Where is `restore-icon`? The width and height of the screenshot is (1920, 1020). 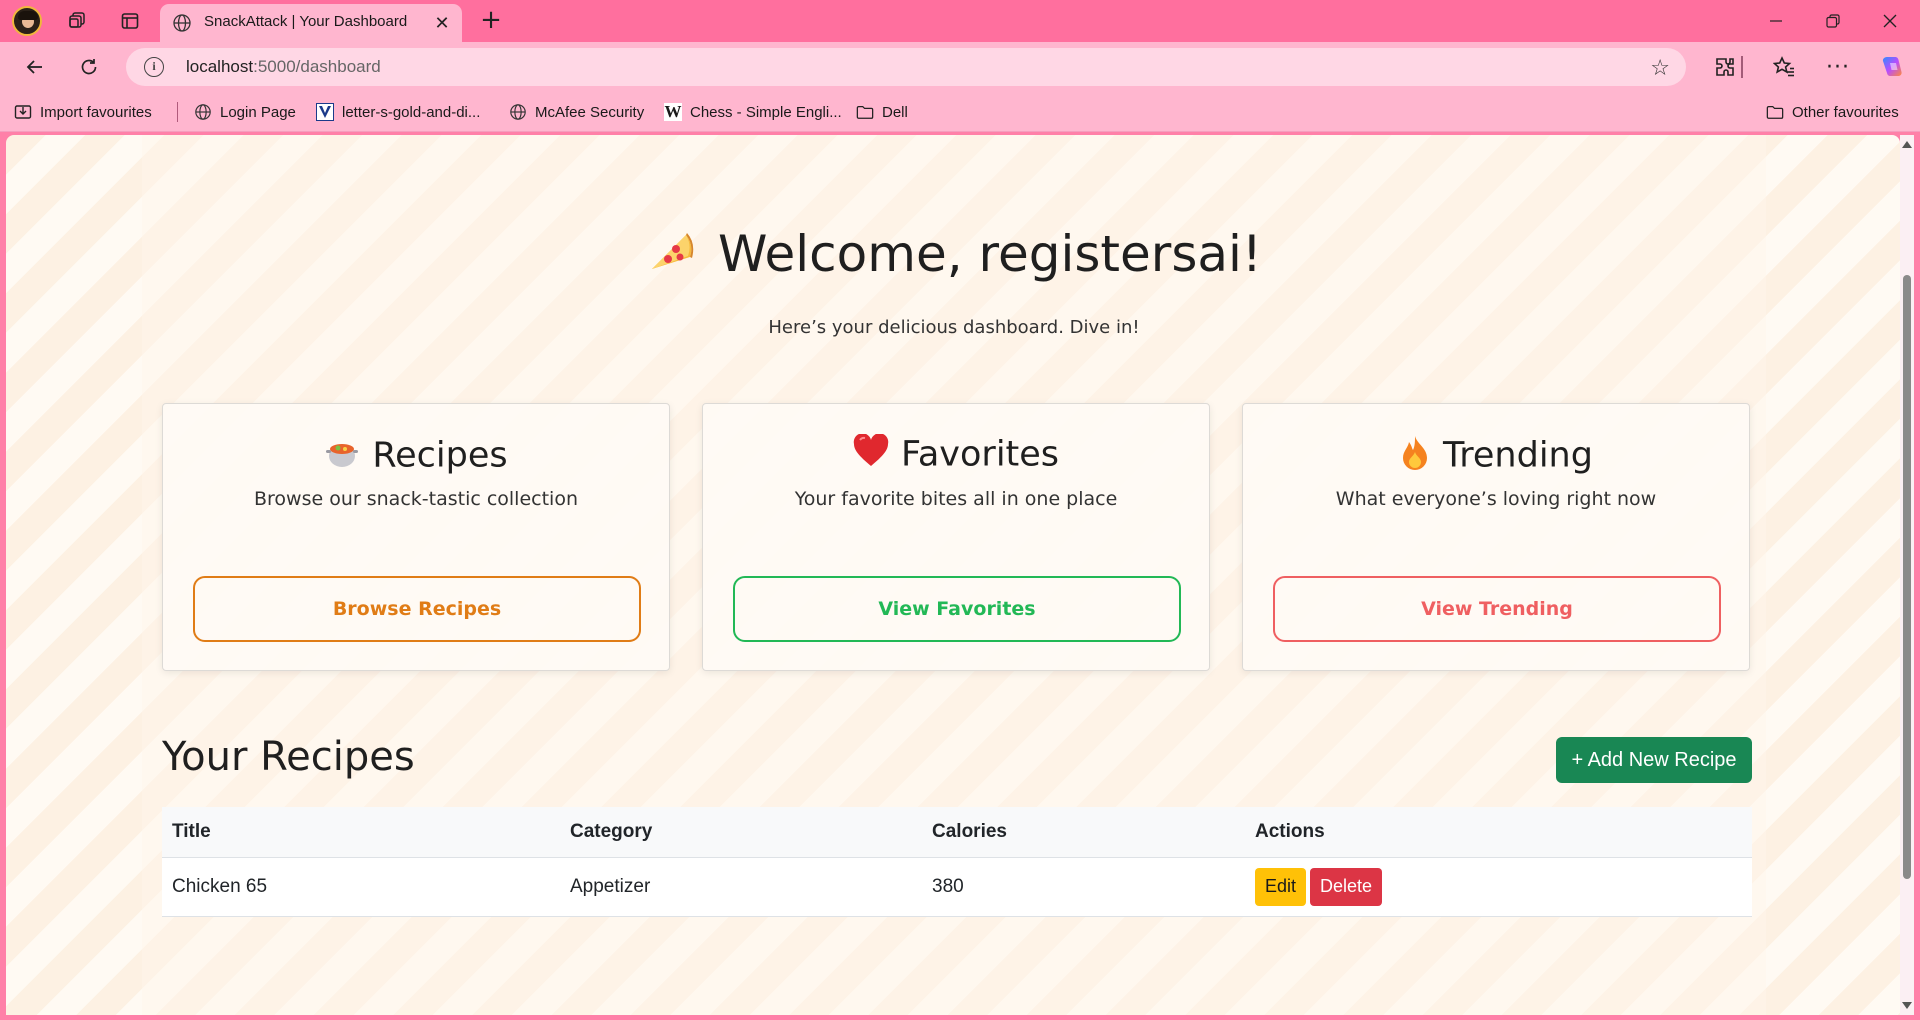 restore-icon is located at coordinates (1833, 21).